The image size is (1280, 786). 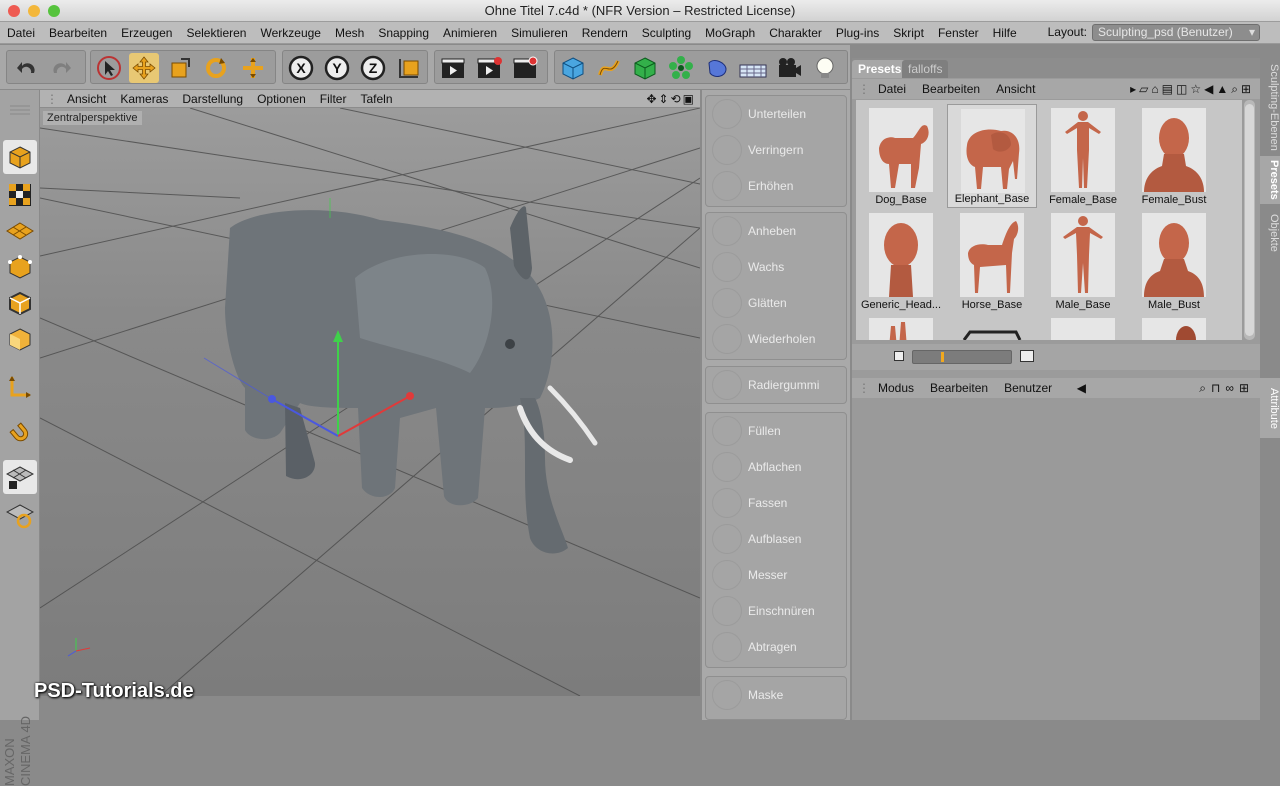 I want to click on attributes-menu-modus: Modus, so click(x=896, y=388).